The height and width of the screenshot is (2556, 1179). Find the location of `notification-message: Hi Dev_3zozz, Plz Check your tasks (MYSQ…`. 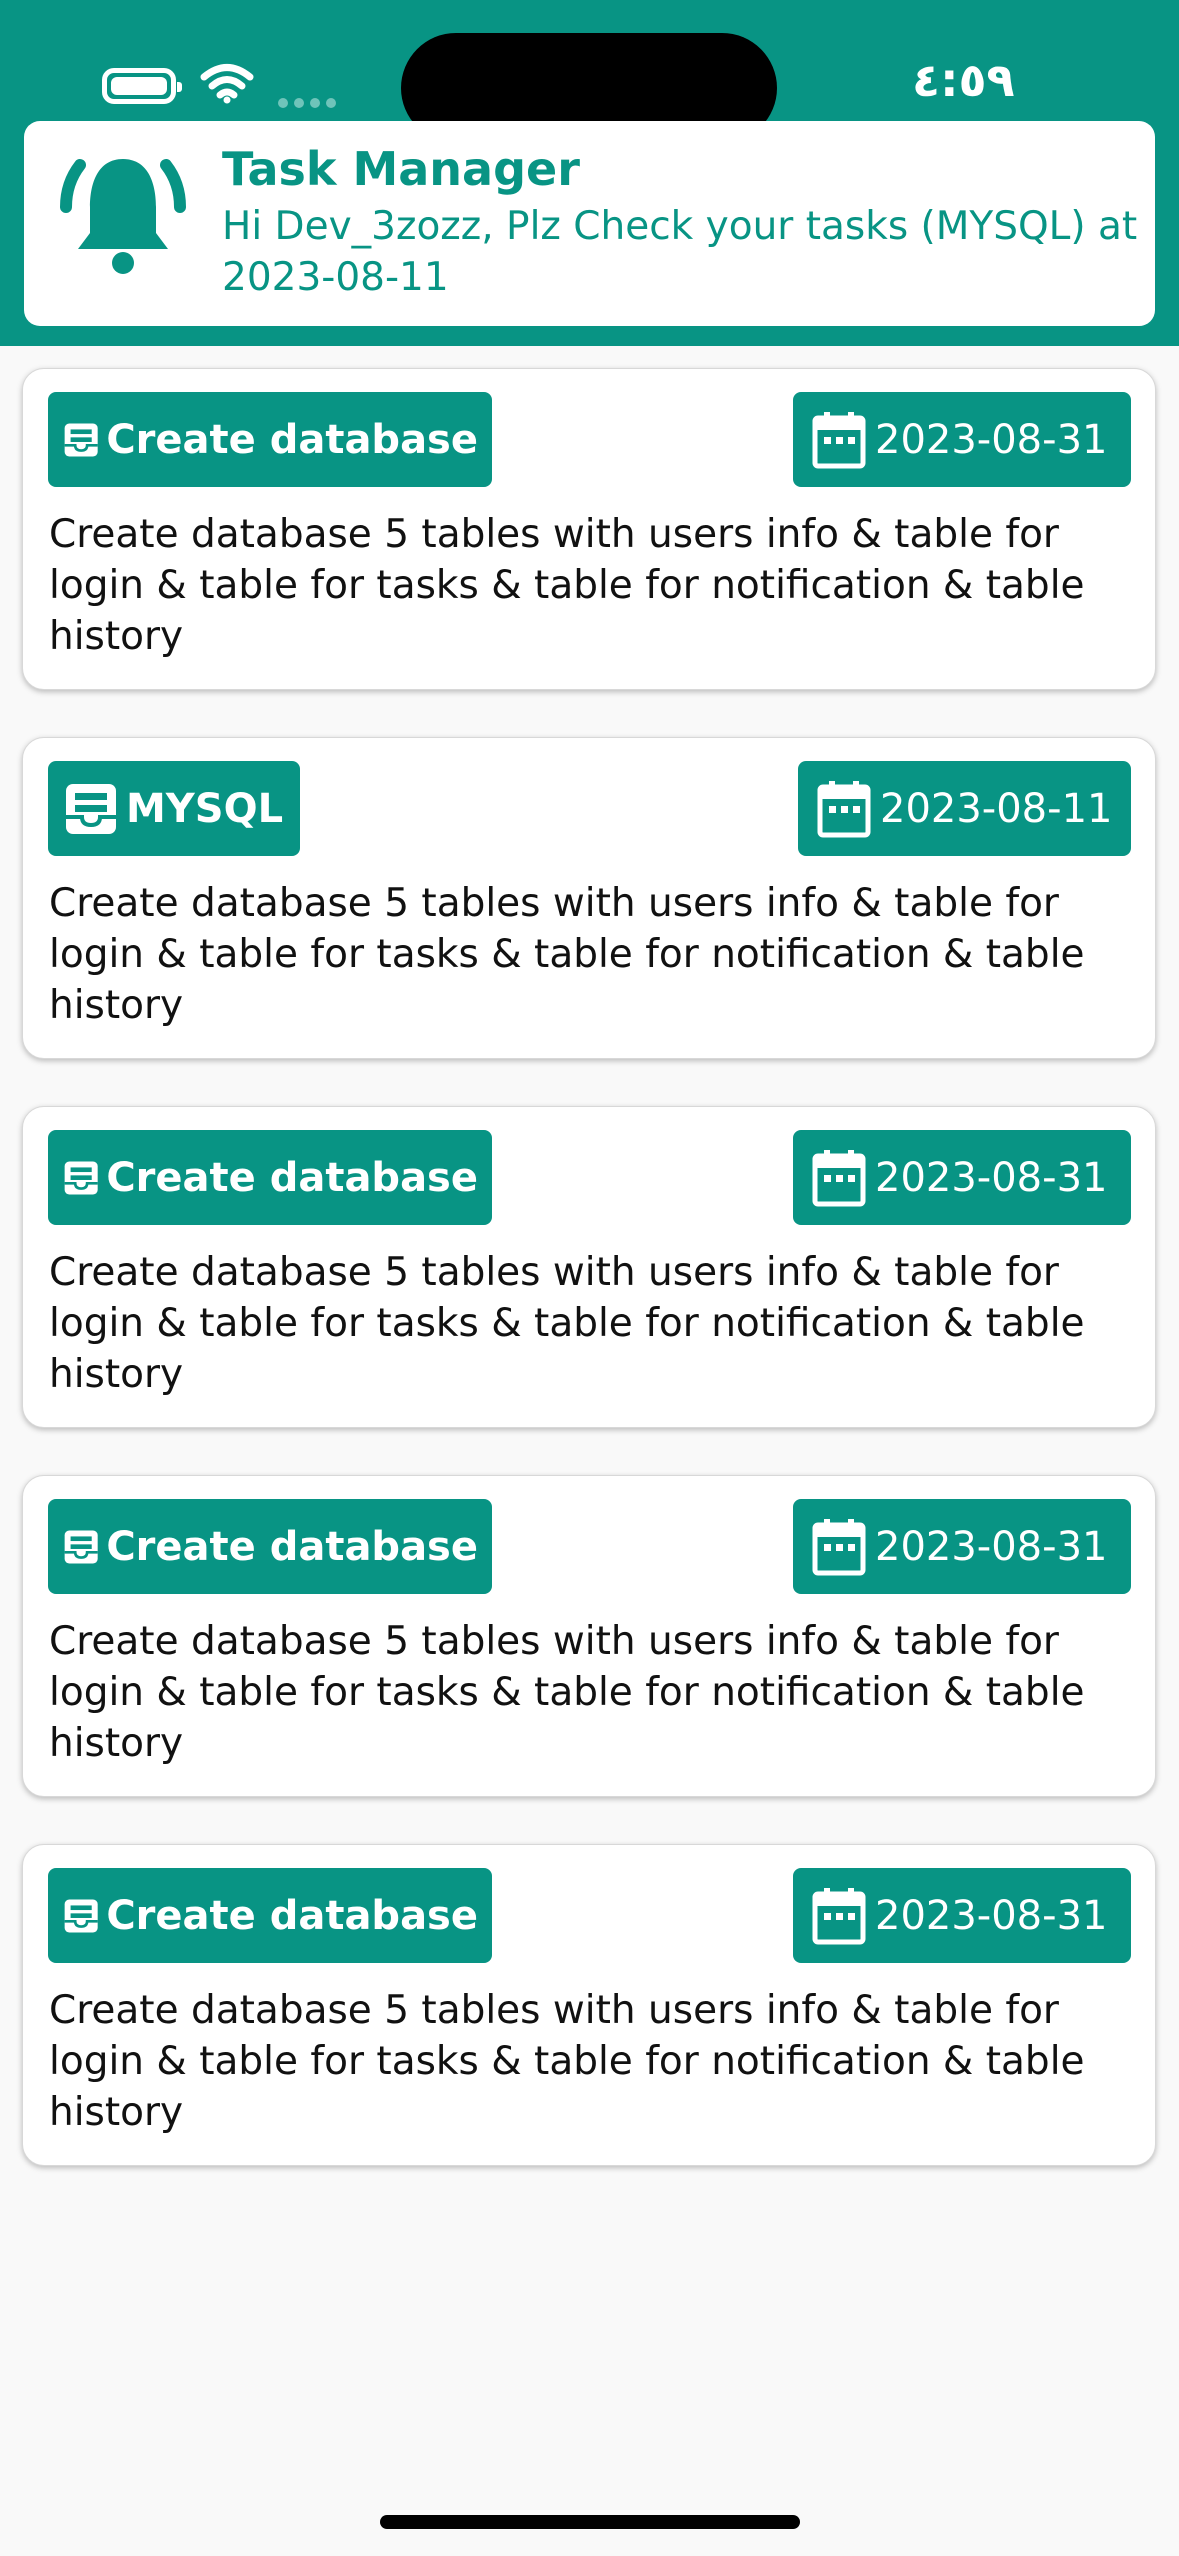

notification-message: Hi Dev_3zozz, Plz Check your tasks (MYSQ… is located at coordinates (680, 252).